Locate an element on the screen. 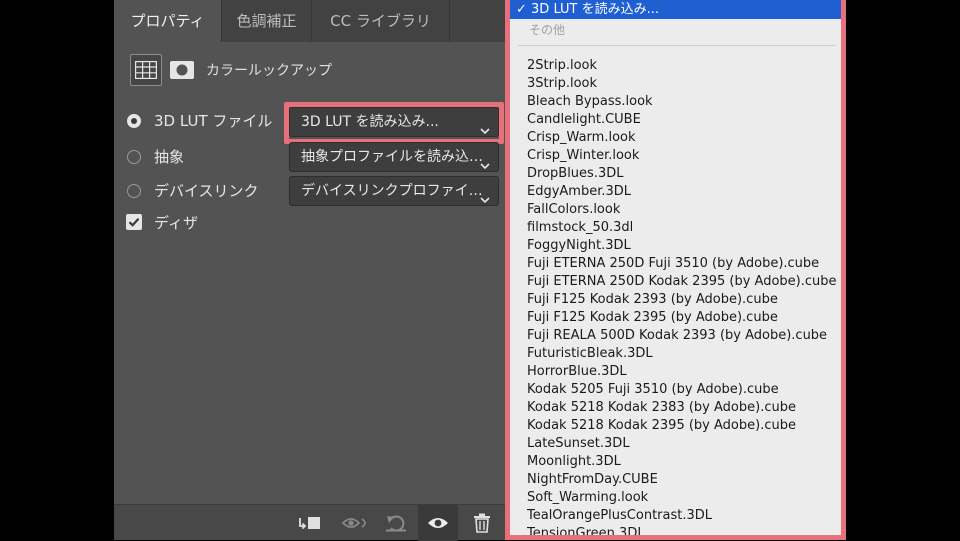  menu-item: Bleach Bypass.look is located at coordinates (590, 102).